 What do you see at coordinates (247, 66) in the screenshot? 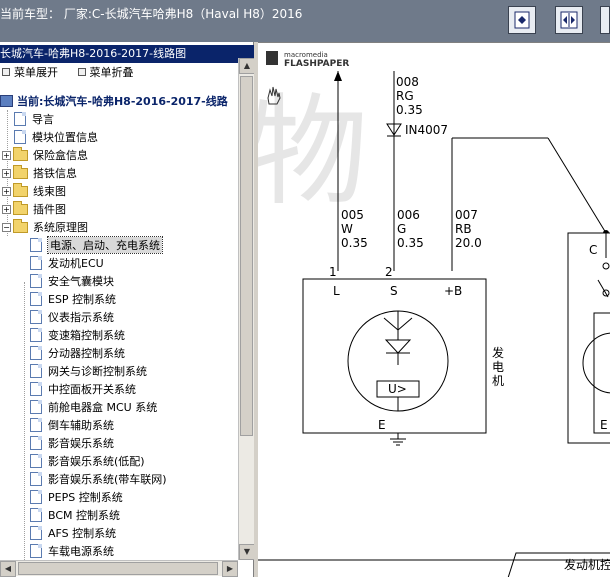
I see `scroll-up-arrow-icon: ▲` at bounding box center [247, 66].